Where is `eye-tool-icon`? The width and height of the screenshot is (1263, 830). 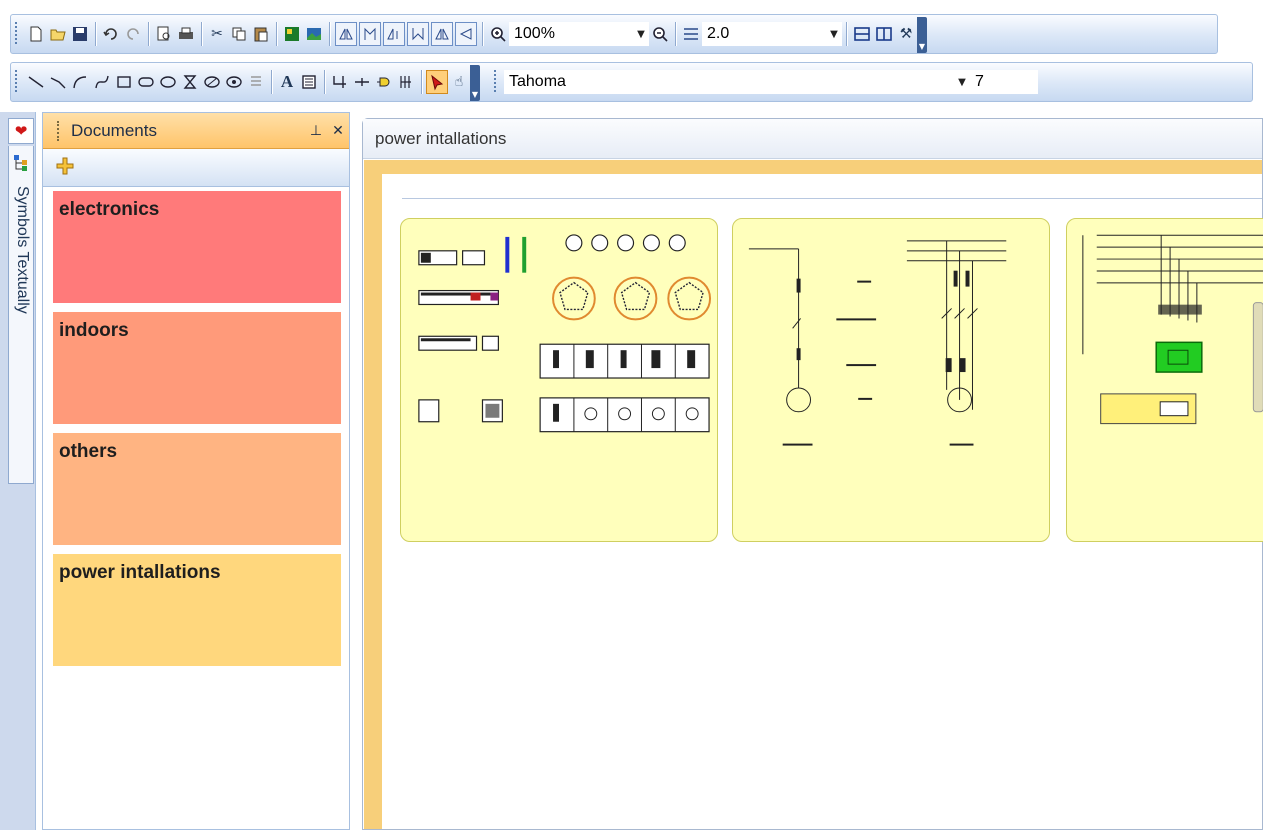
eye-tool-icon is located at coordinates (234, 82).